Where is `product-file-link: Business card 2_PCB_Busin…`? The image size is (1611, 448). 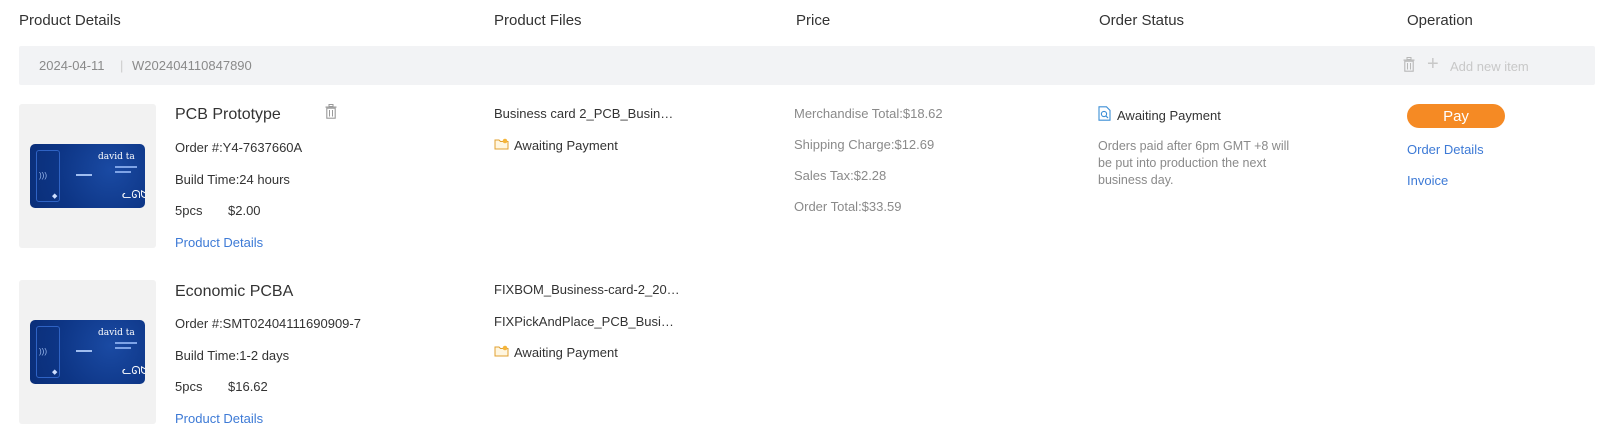 product-file-link: Business card 2_PCB_Busin… is located at coordinates (583, 113).